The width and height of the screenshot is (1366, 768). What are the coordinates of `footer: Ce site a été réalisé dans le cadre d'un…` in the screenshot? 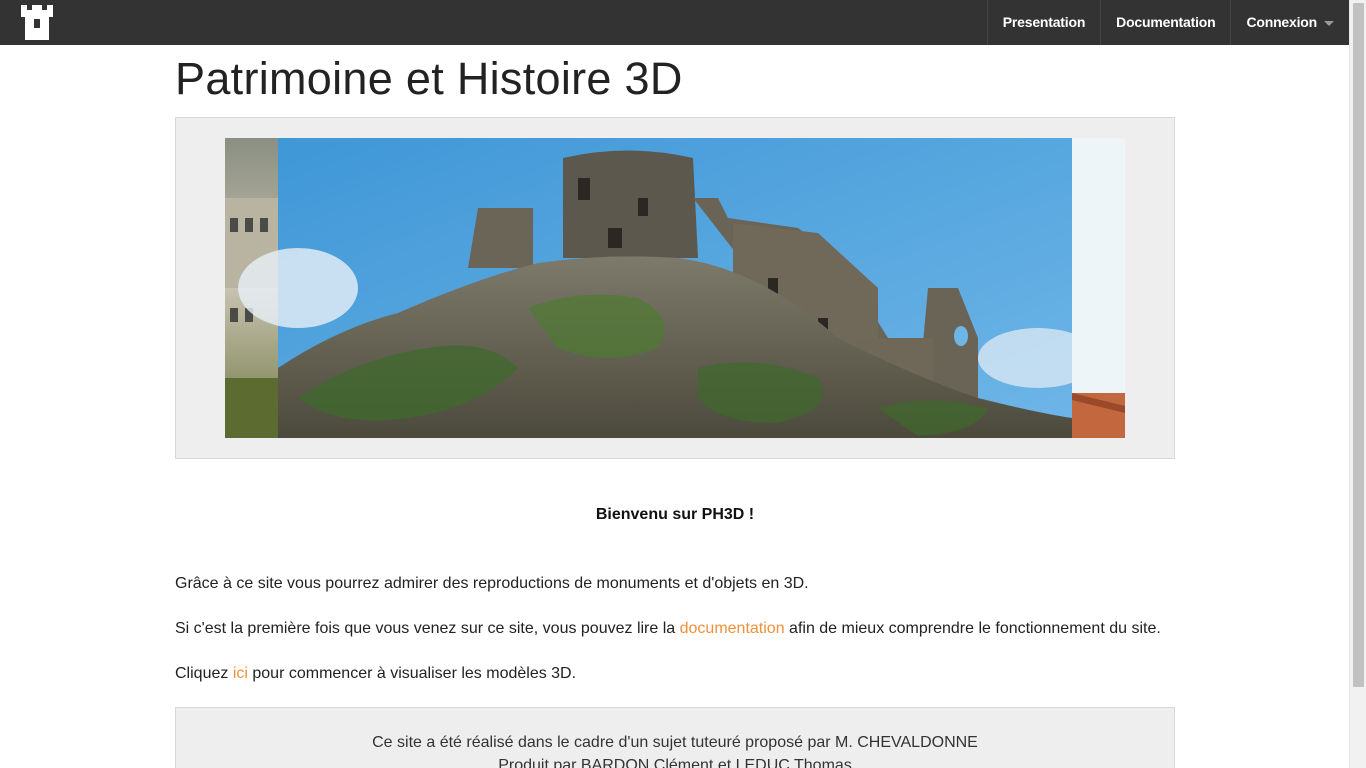 It's located at (675, 737).